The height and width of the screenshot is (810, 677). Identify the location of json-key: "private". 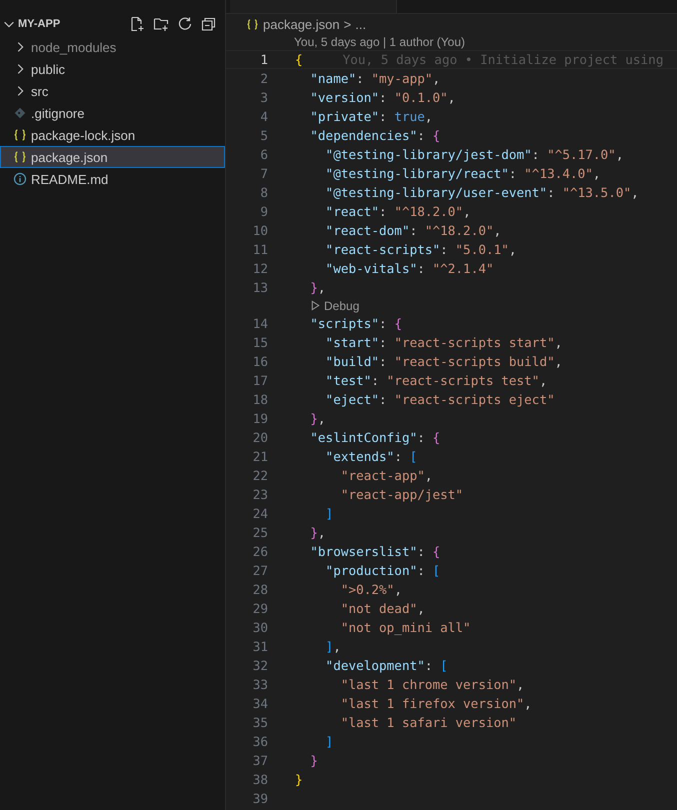
(337, 116).